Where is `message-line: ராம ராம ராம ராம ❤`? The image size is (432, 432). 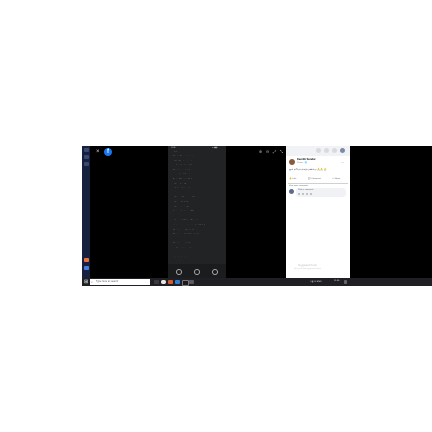 message-line: ராம ராம ராம ராம ❤ is located at coordinates (180, 257).